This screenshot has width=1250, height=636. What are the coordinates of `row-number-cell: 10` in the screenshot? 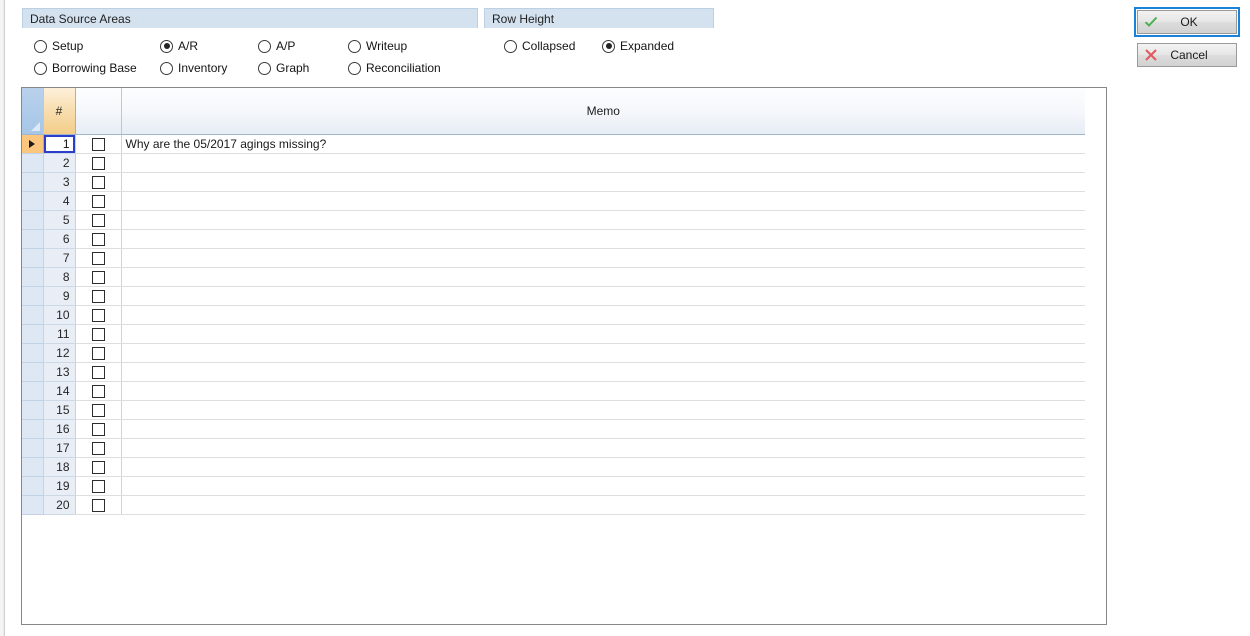 It's located at (59, 315).